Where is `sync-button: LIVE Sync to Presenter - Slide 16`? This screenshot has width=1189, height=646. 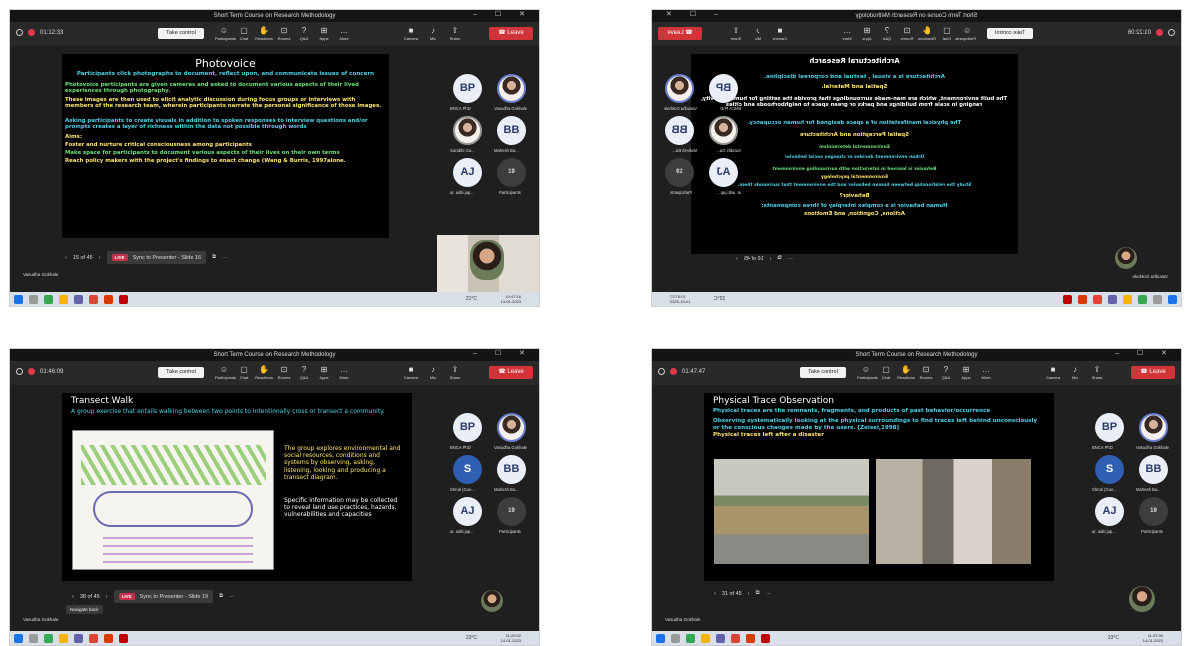
sync-button: LIVE Sync to Presenter - Slide 16 is located at coordinates (156, 257).